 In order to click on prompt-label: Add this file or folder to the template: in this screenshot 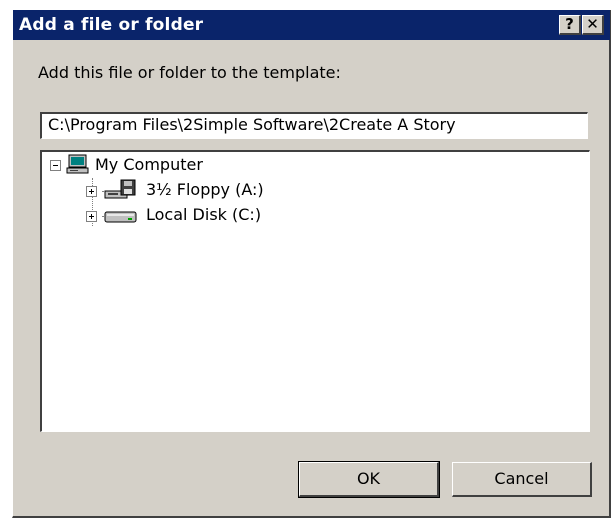, I will do `click(189, 72)`.